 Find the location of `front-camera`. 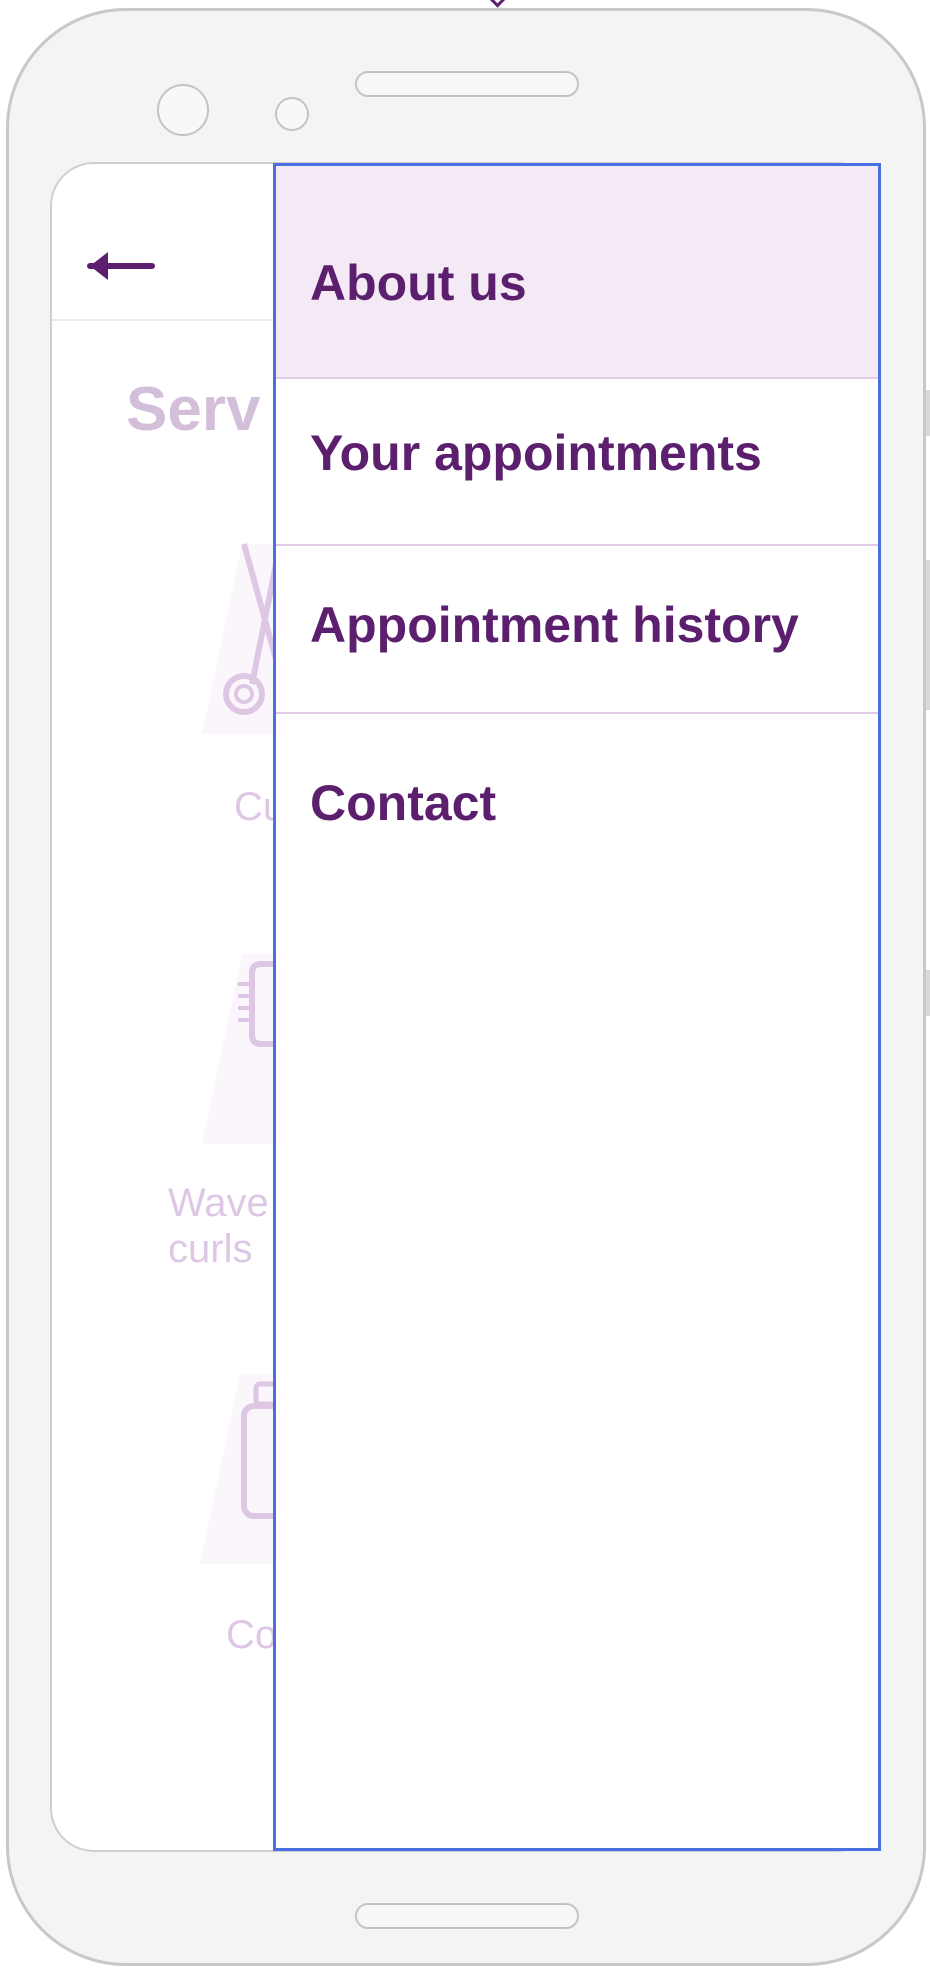

front-camera is located at coordinates (183, 110).